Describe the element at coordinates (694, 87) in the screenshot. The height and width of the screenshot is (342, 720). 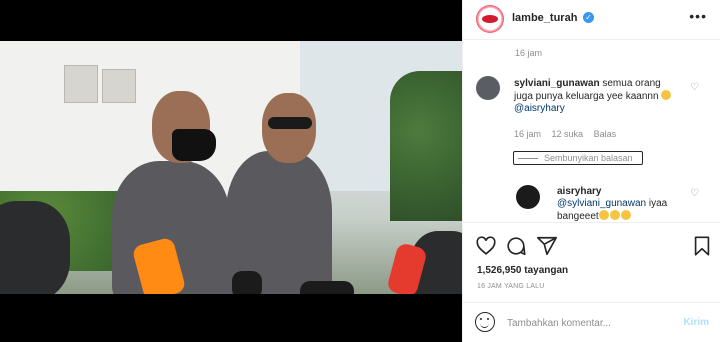
I see `comment-like-heart-icon: ♡` at that location.